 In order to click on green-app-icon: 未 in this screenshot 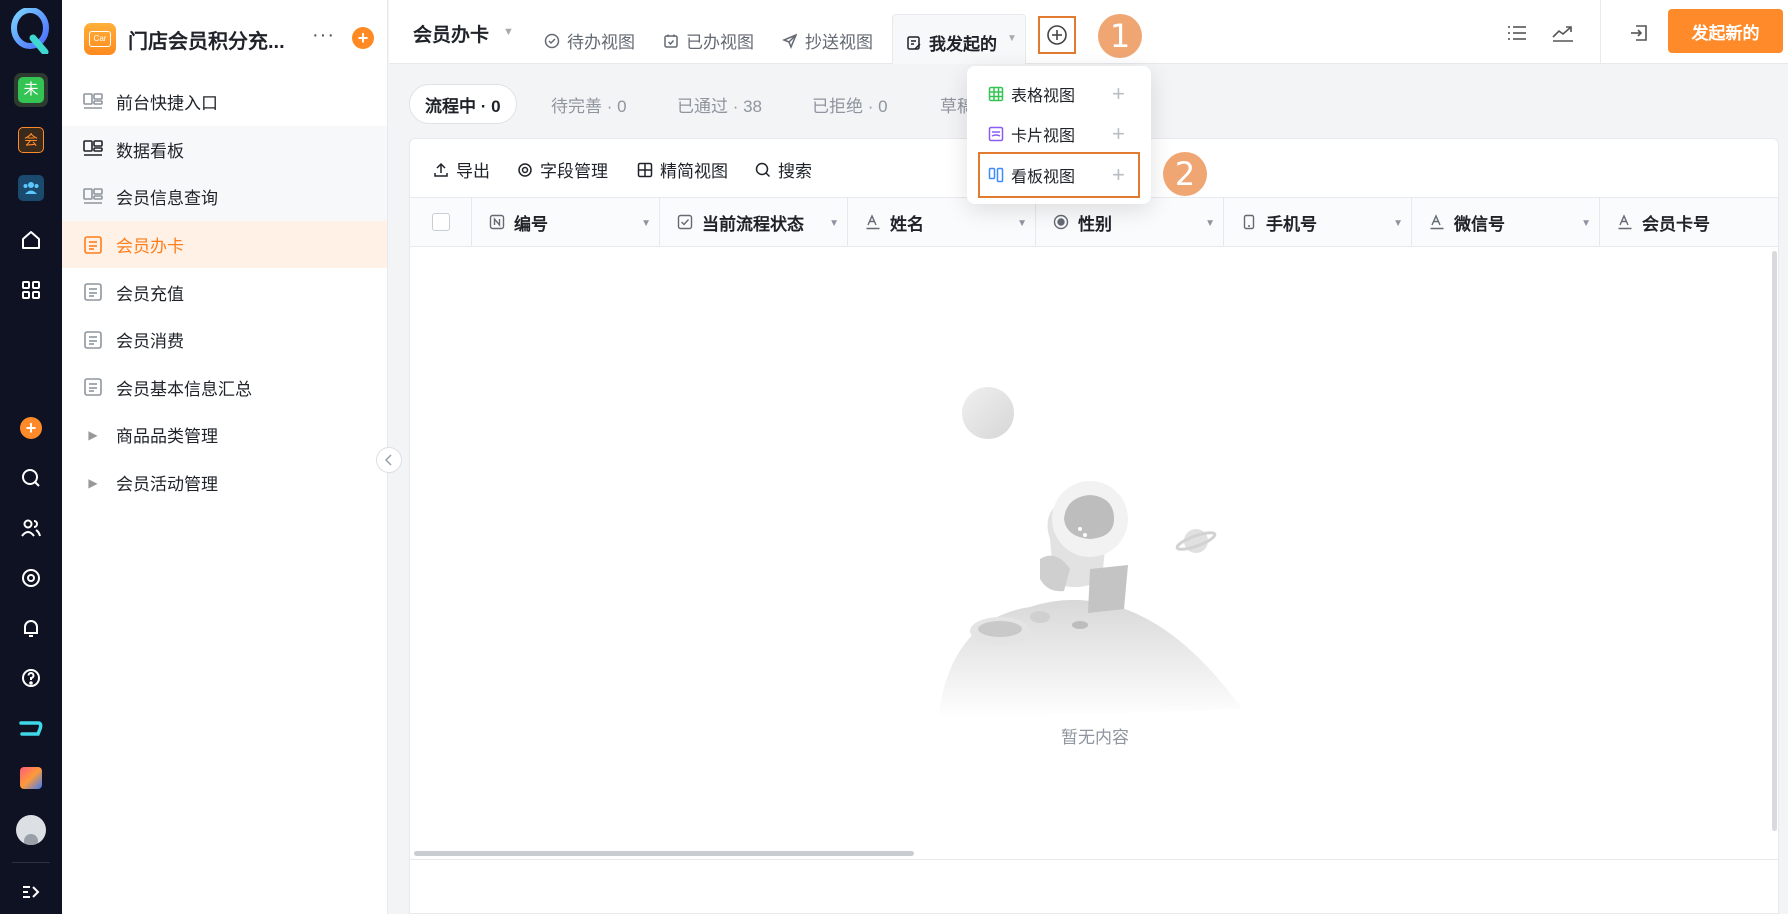, I will do `click(31, 90)`.